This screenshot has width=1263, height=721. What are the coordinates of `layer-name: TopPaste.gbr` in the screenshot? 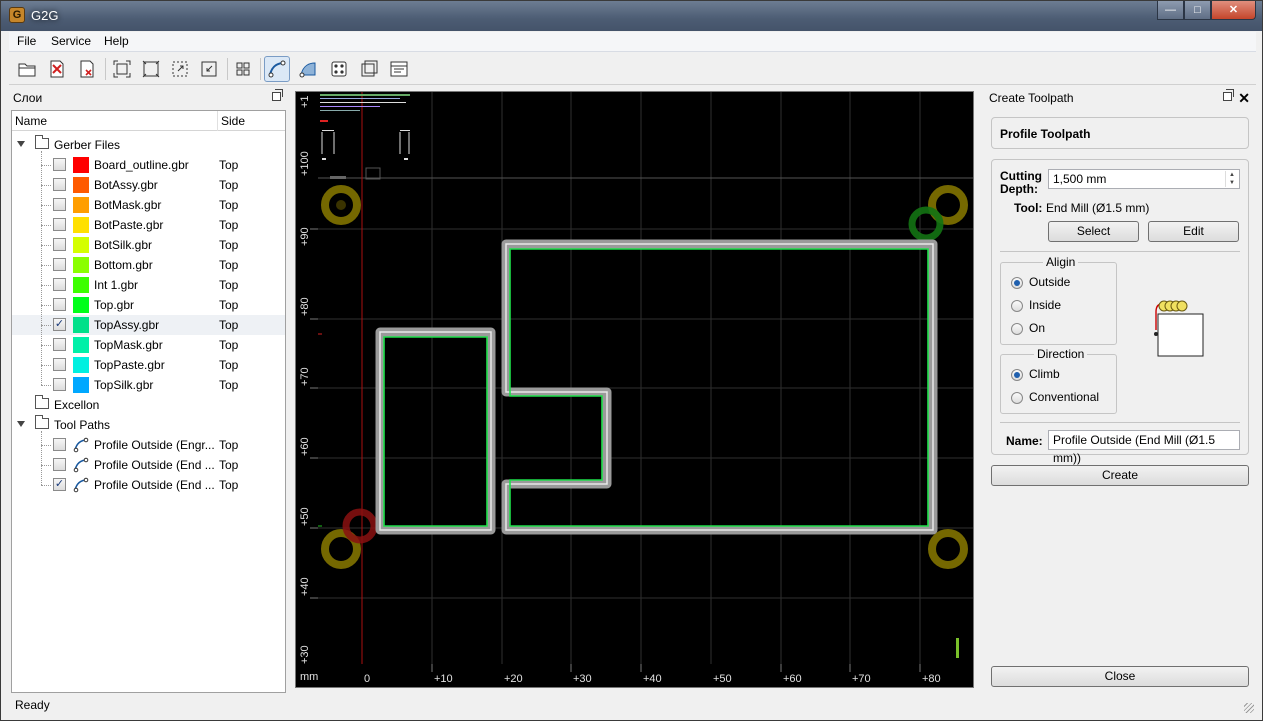 It's located at (129, 365).